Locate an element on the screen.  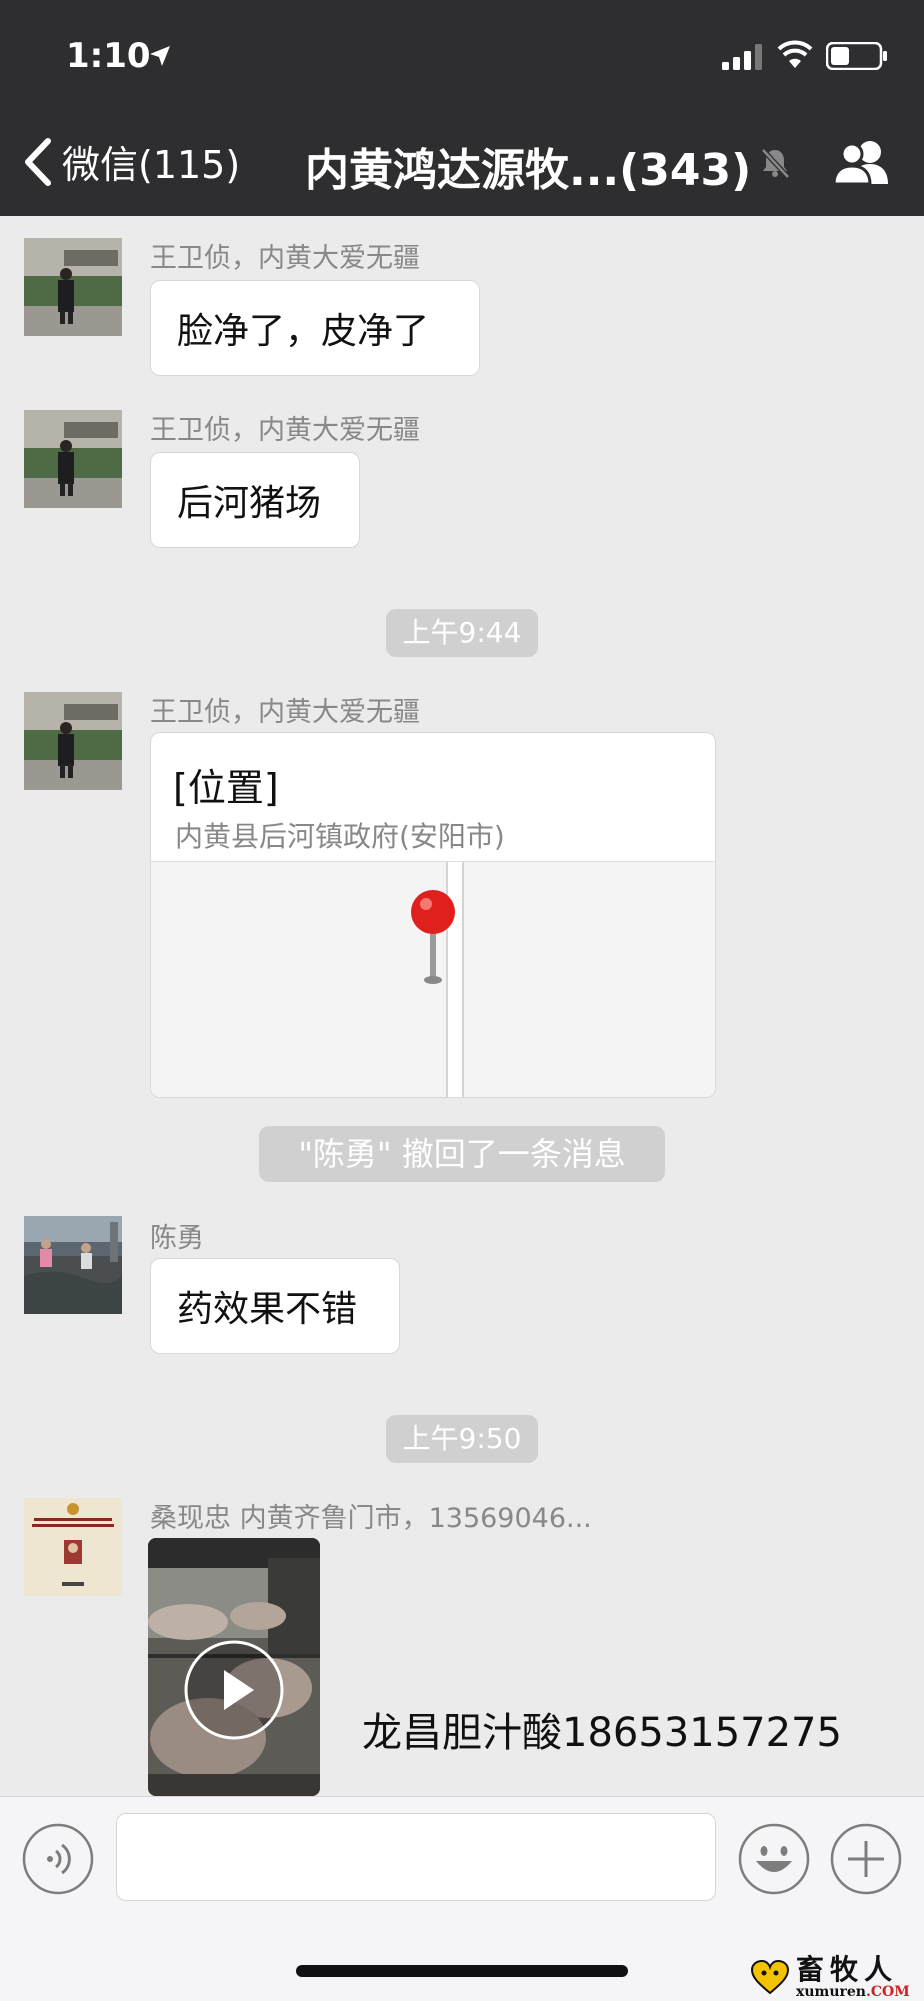
time-divider: 上午9:50 is located at coordinates (462, 1439).